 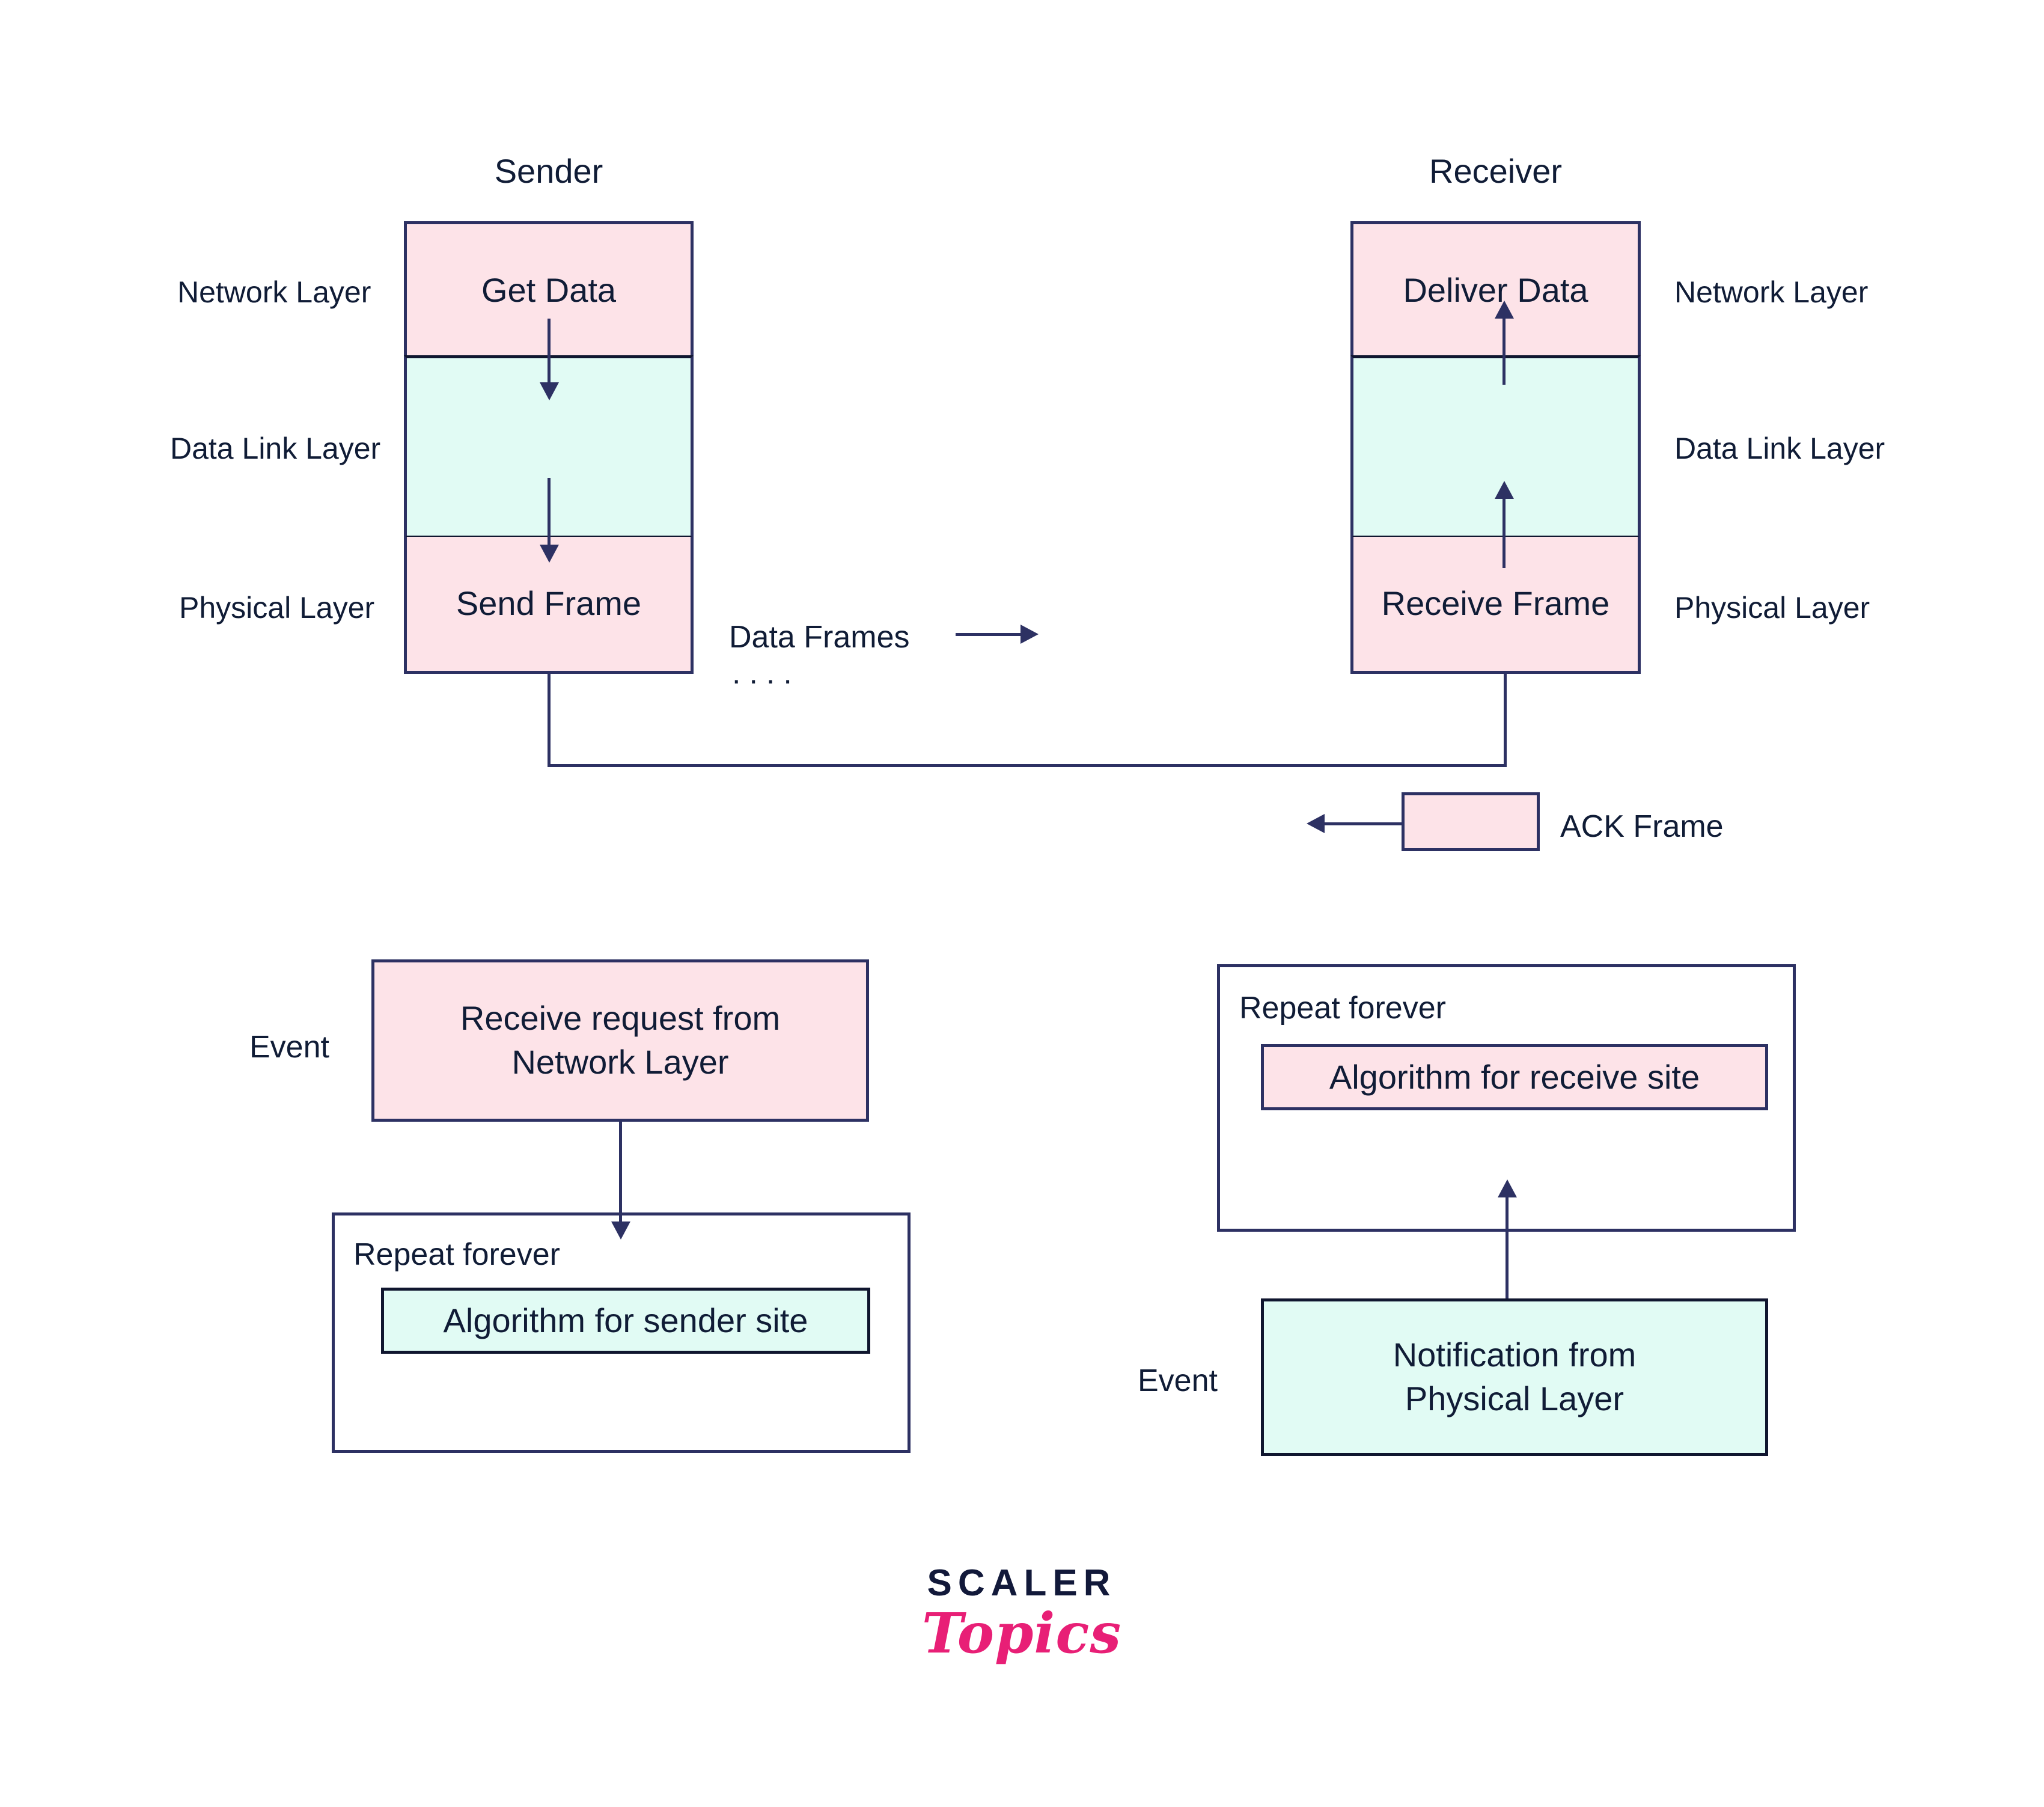 I want to click on sender-event-label: Event, so click(x=289, y=1047).